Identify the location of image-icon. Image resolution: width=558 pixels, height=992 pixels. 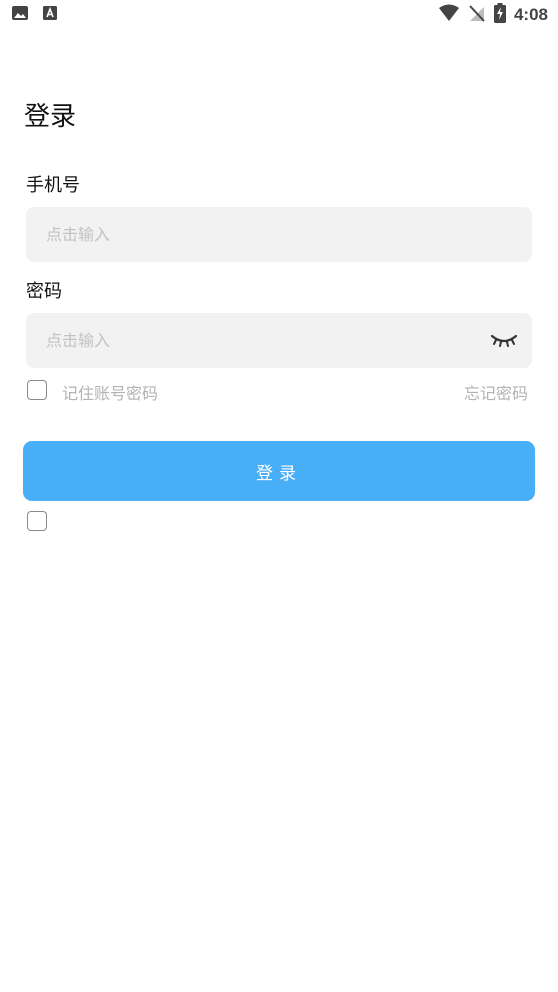
(20, 13).